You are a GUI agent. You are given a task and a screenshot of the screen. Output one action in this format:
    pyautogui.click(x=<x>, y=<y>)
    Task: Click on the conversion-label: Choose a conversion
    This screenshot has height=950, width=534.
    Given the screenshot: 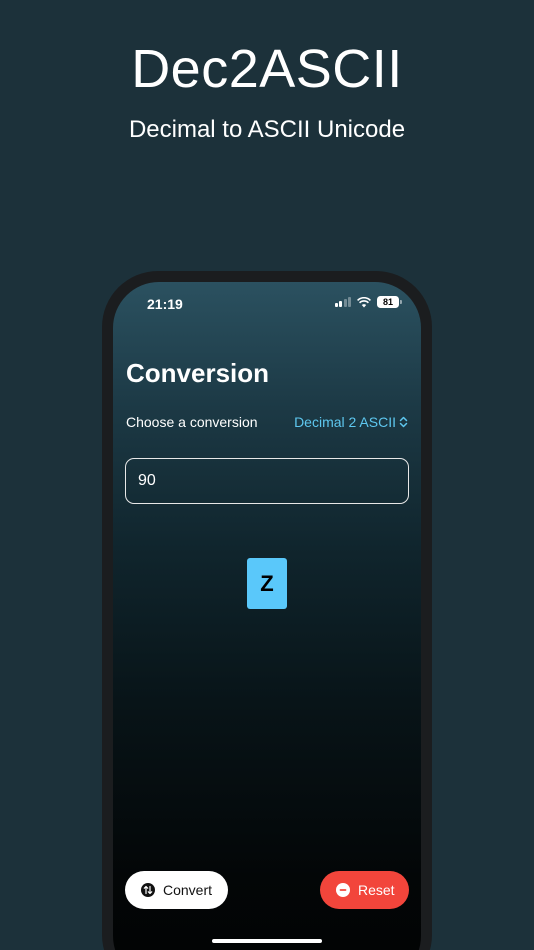 What is the action you would take?
    pyautogui.click(x=192, y=422)
    